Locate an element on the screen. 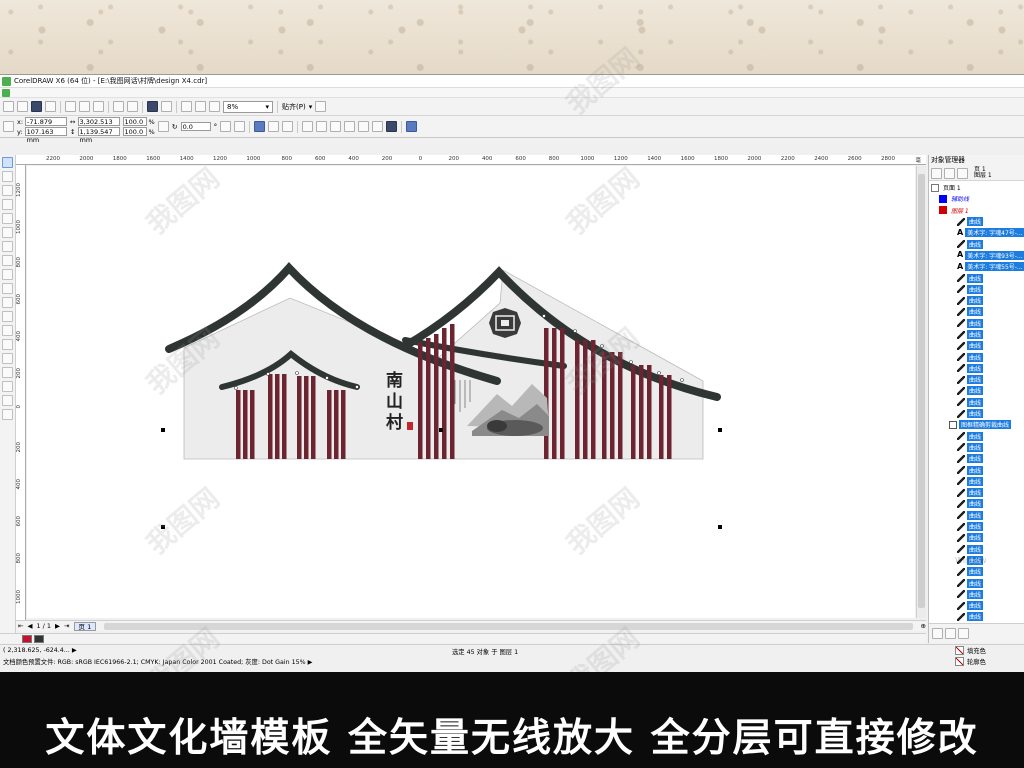 The height and width of the screenshot is (768, 1024). zoom-select: 8% ▾ is located at coordinates (248, 106).